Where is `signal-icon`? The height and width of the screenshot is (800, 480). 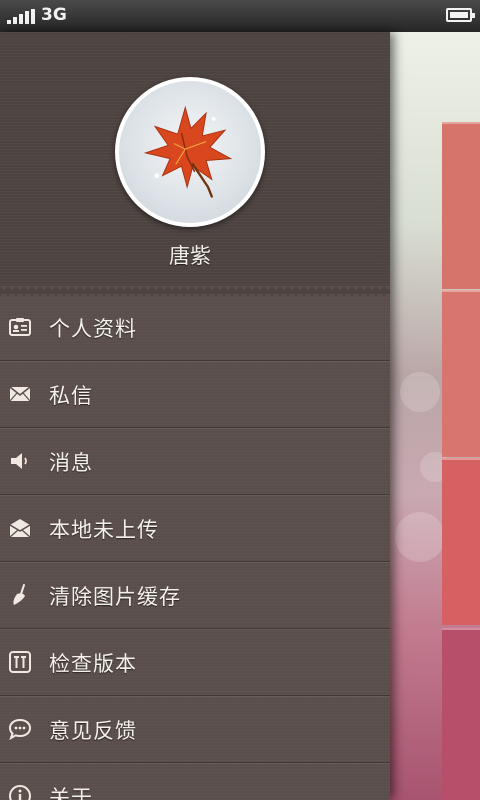
signal-icon is located at coordinates (21, 16).